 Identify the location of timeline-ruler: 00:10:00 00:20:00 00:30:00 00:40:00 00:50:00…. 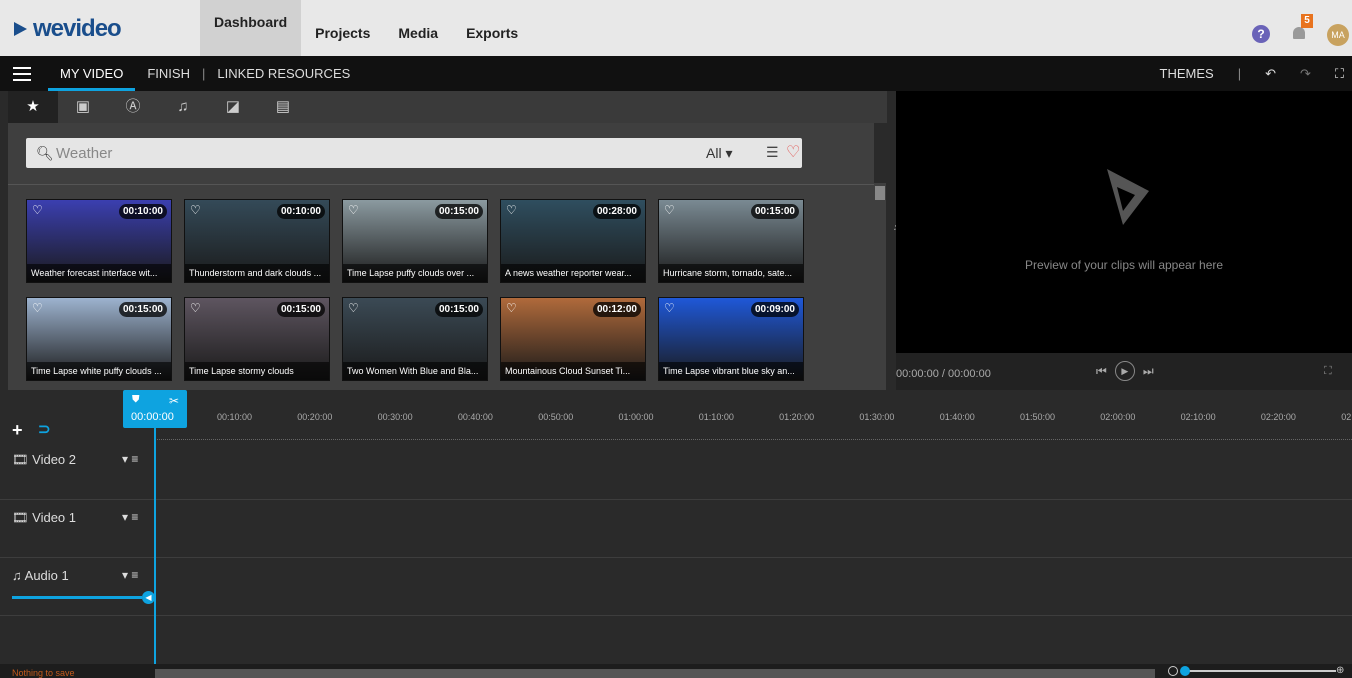
(753, 416).